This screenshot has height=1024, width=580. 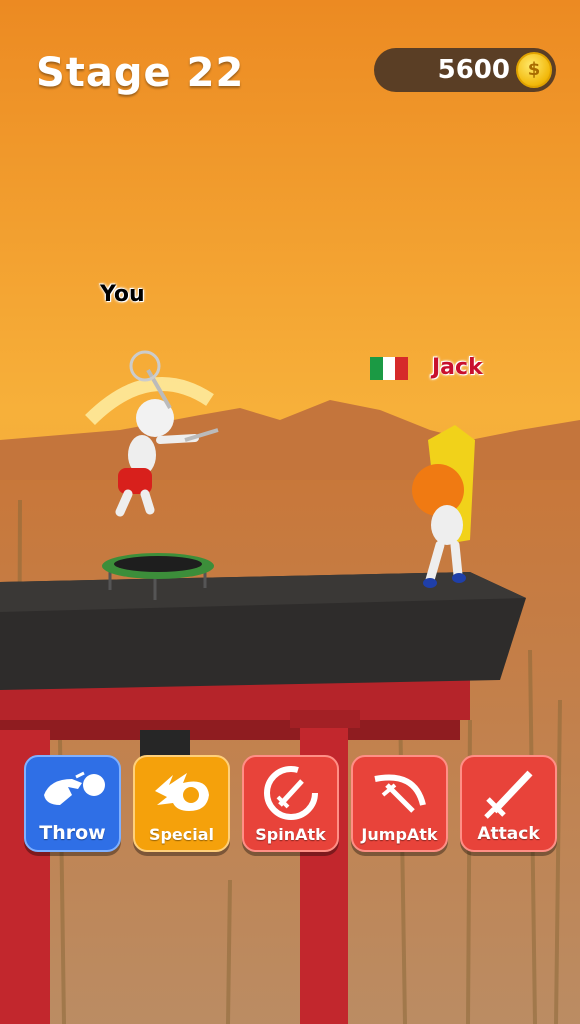 I want to click on jump-sword-icon, so click(x=399, y=793).